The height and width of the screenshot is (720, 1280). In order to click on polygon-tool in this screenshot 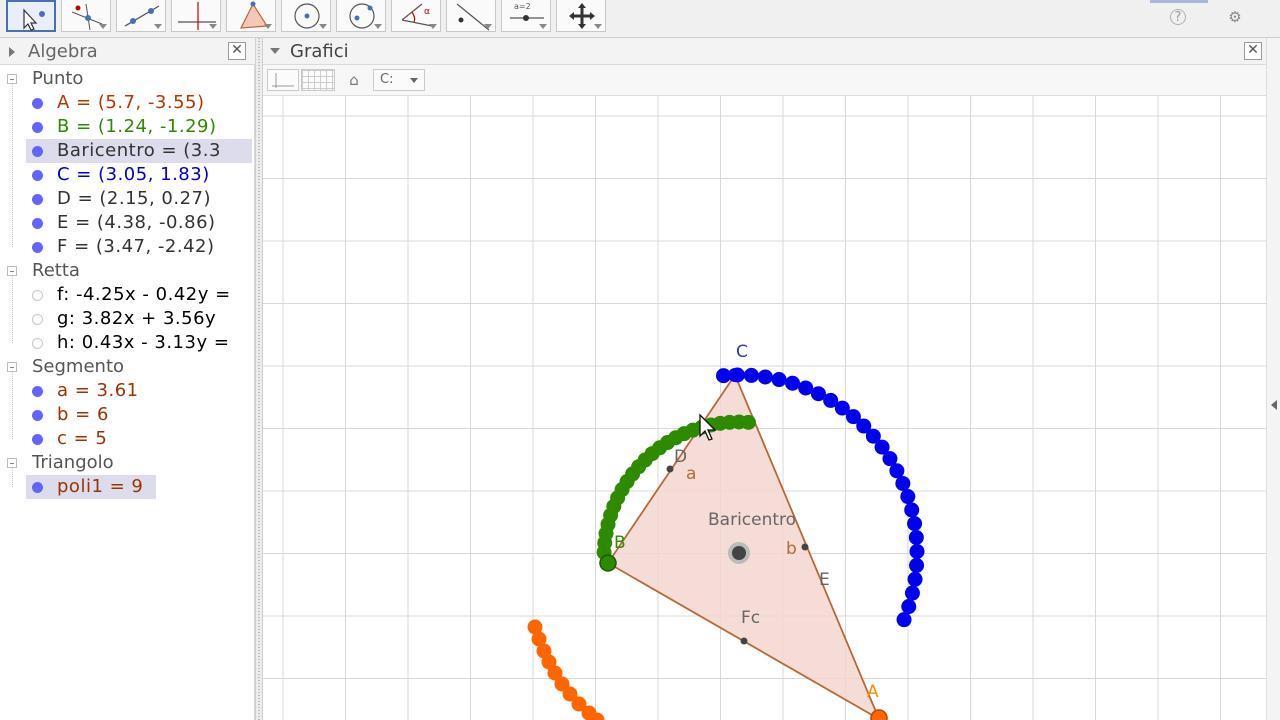, I will do `click(251, 16)`.